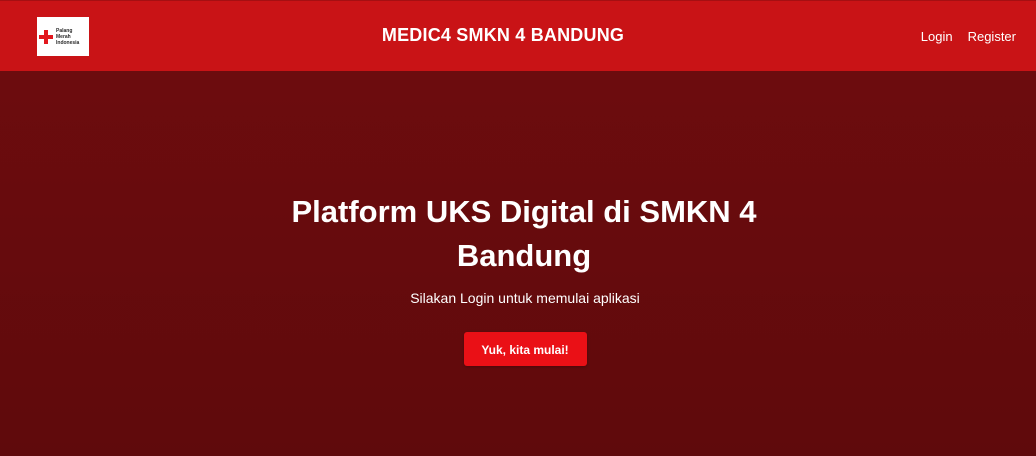 The height and width of the screenshot is (456, 1036). What do you see at coordinates (525, 349) in the screenshot?
I see `get-started-button: Yuk, kita mulai!` at bounding box center [525, 349].